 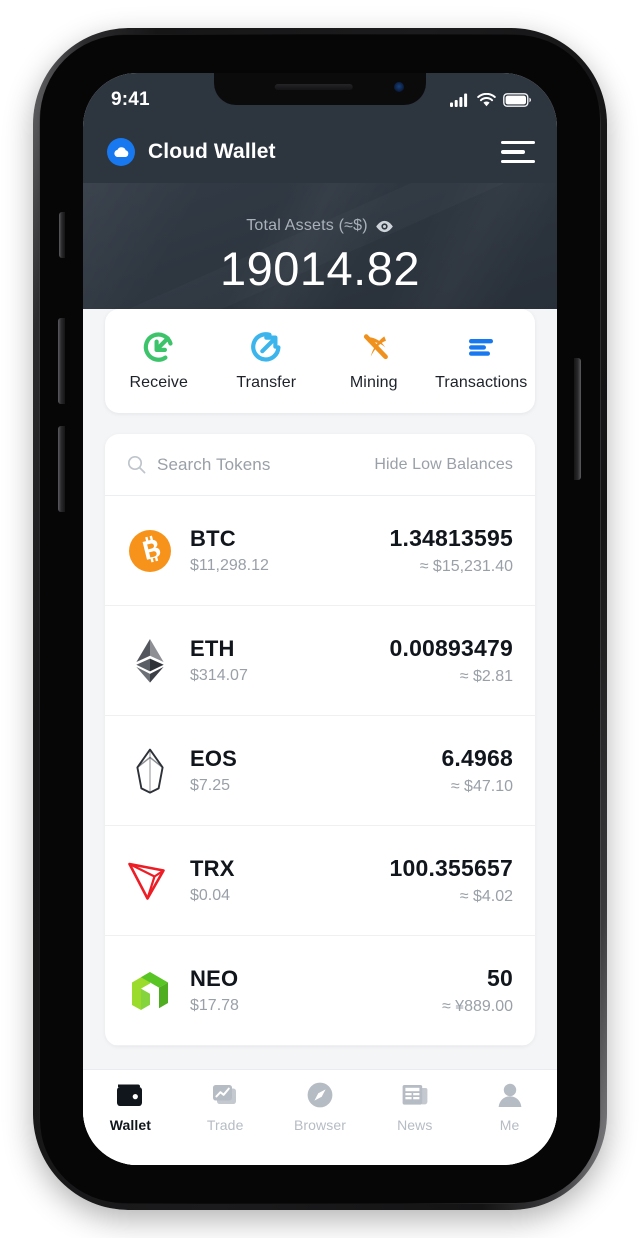 I want to click on token-price: $7.25, so click(x=210, y=785).